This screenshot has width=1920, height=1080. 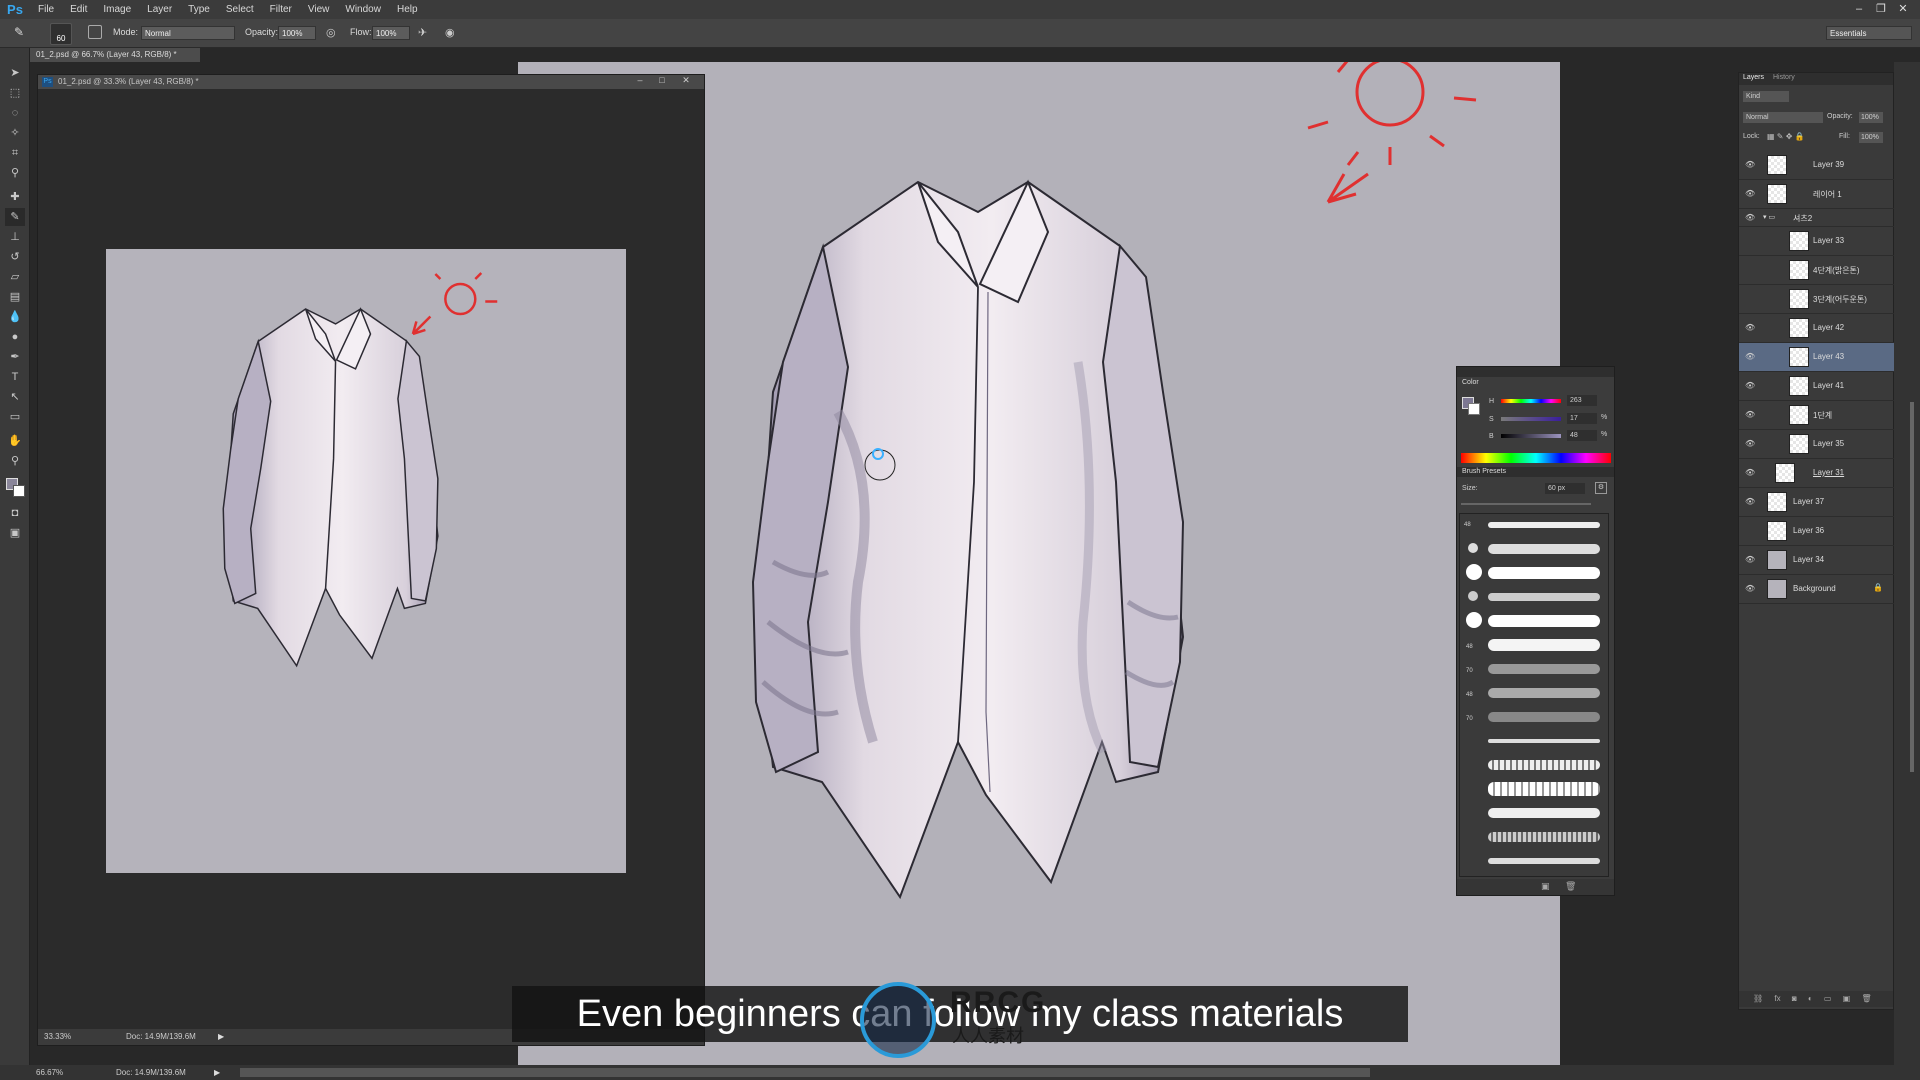 What do you see at coordinates (1816, 999) in the screenshot?
I see `layers-footer-icons: ⛓ fx ◙ ◐ ▭ ▣ 🗑` at bounding box center [1816, 999].